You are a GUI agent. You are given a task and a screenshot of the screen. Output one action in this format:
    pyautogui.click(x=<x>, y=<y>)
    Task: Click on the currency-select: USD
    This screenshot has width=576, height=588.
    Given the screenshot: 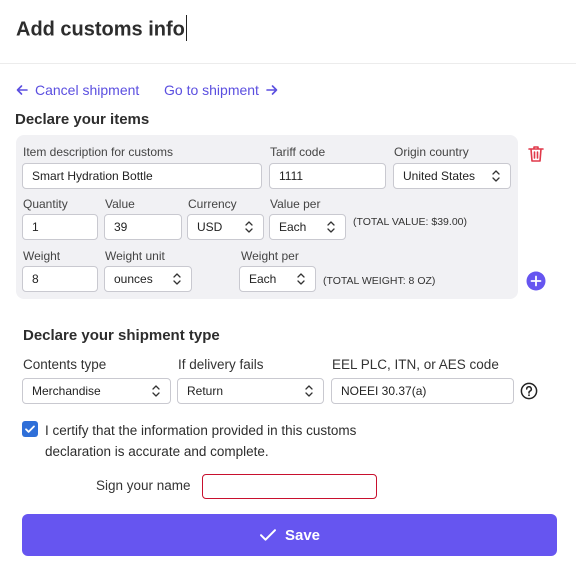 What is the action you would take?
    pyautogui.click(x=225, y=227)
    